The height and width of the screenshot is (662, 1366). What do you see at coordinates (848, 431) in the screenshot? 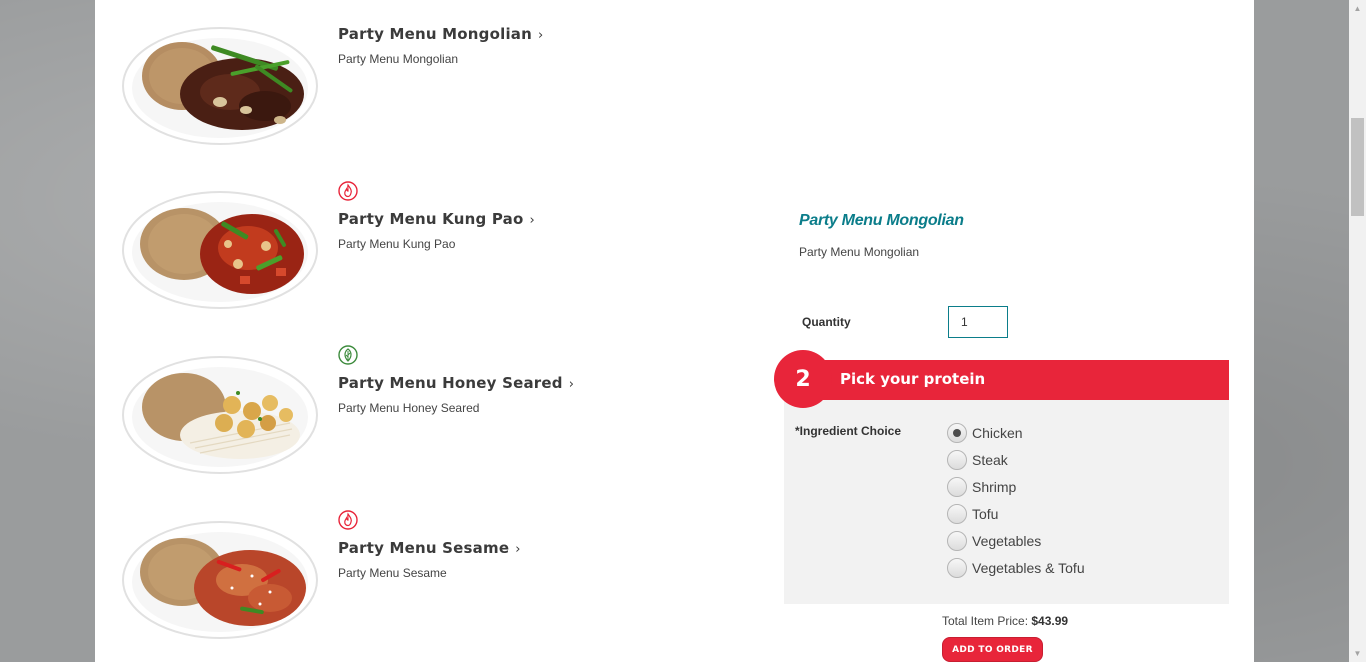
I see `ingredient-choice-label: *Ingredient Choice` at bounding box center [848, 431].